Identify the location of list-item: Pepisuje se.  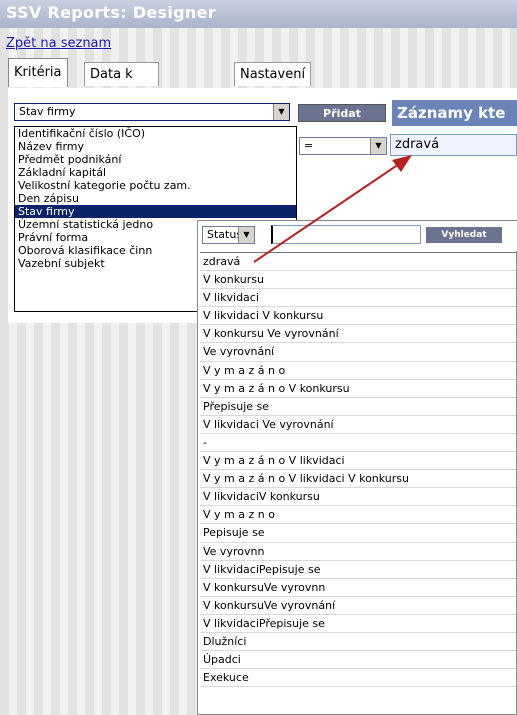
(358, 533).